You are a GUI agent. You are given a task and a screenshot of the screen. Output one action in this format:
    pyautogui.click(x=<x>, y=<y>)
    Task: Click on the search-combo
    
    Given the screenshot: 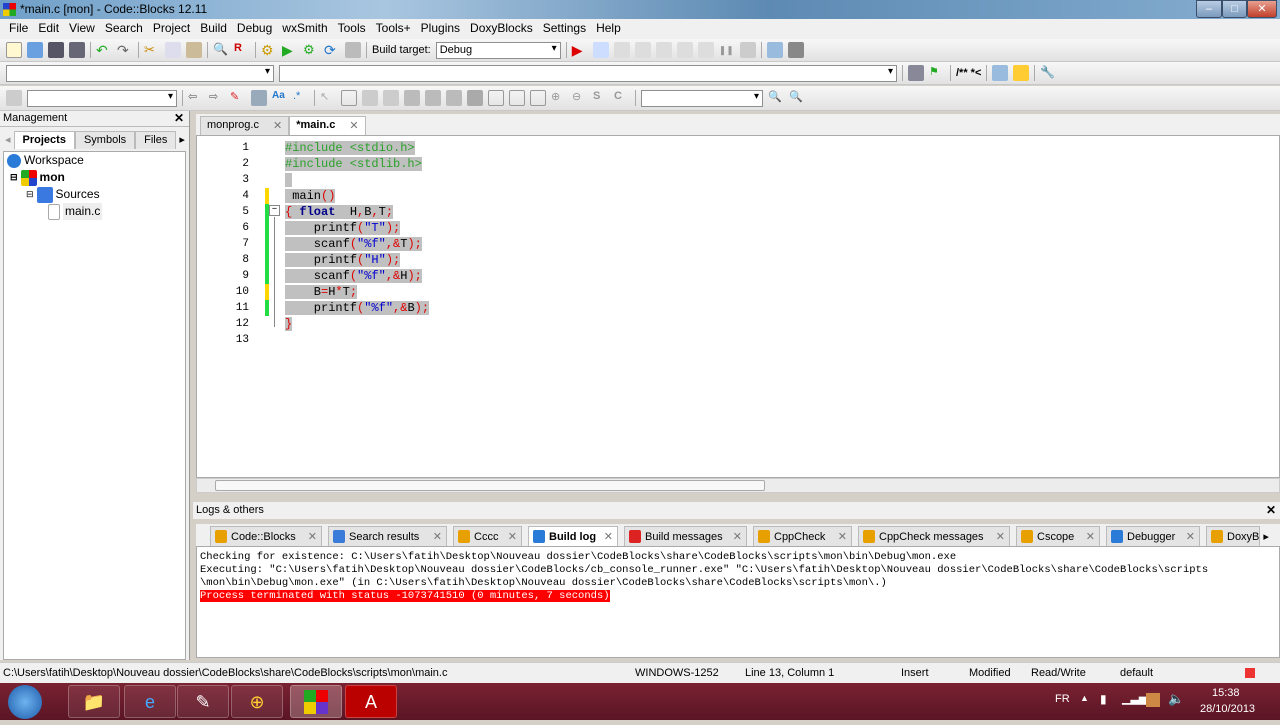 What is the action you would take?
    pyautogui.click(x=702, y=98)
    